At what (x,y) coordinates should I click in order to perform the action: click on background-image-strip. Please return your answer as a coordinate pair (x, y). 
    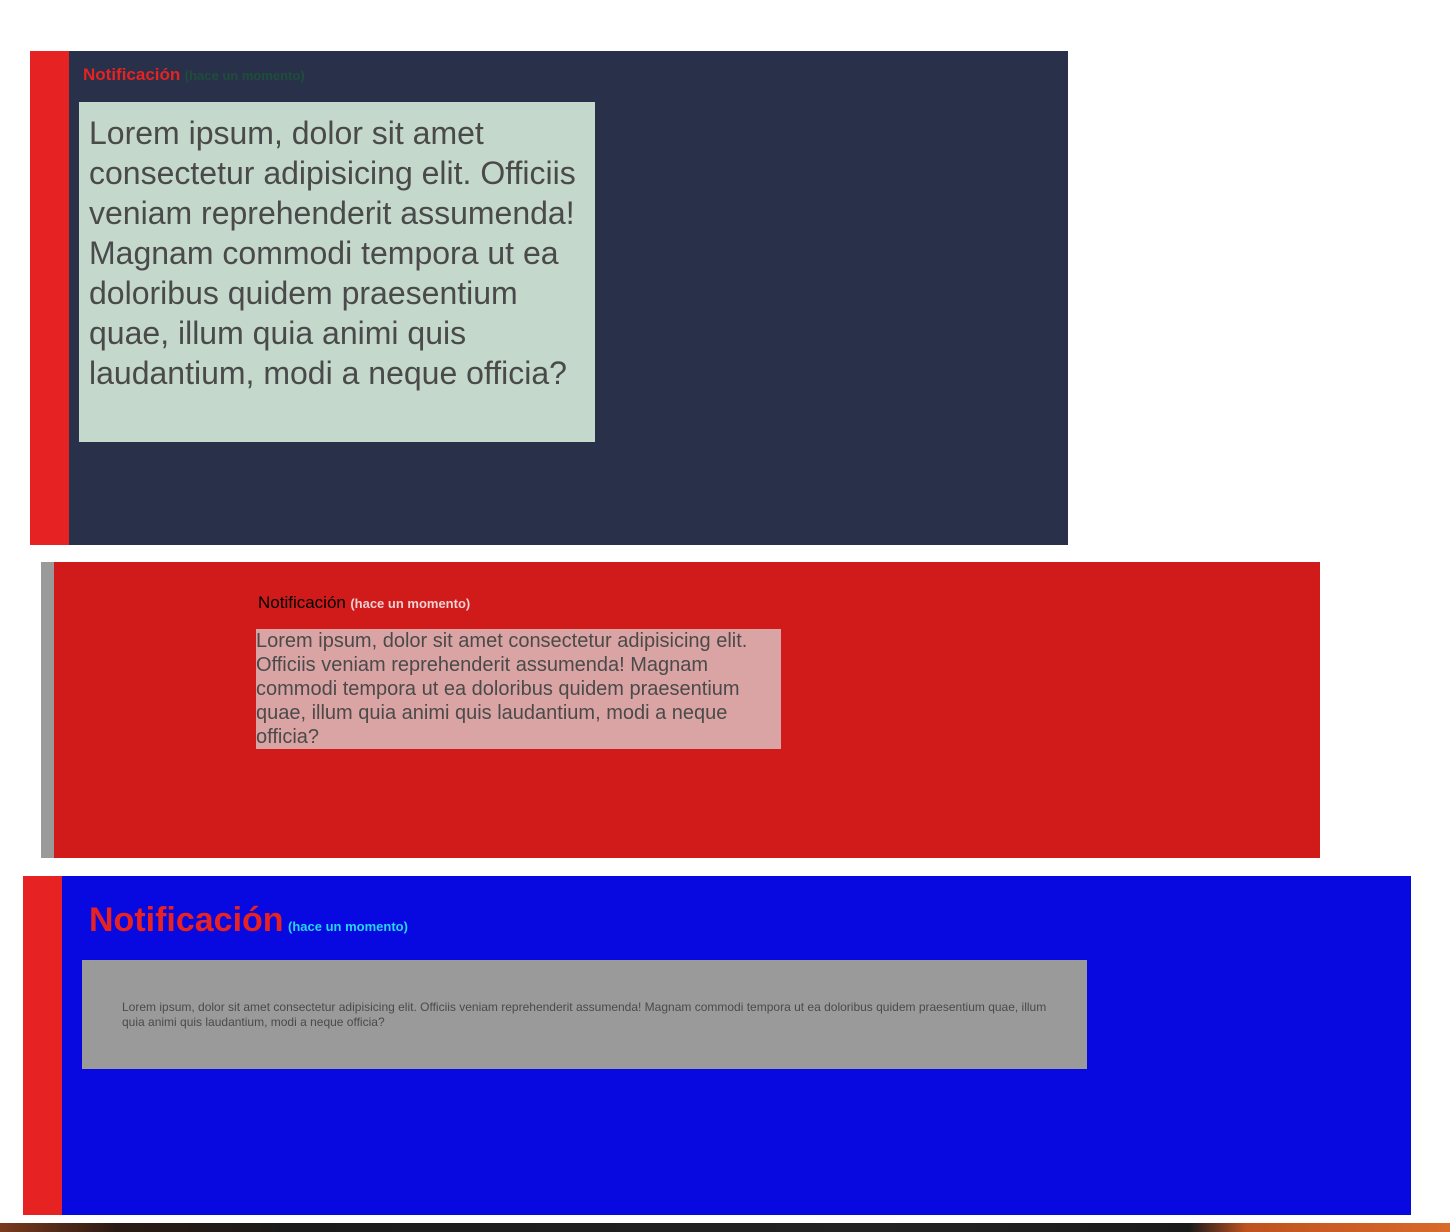
    Looking at the image, I should click on (725, 1227).